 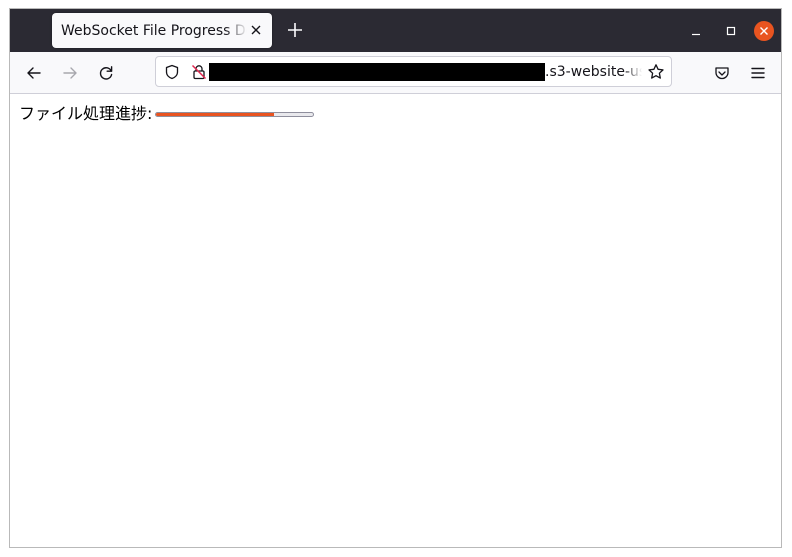 What do you see at coordinates (593, 72) in the screenshot?
I see `url-text: .s3-website-us` at bounding box center [593, 72].